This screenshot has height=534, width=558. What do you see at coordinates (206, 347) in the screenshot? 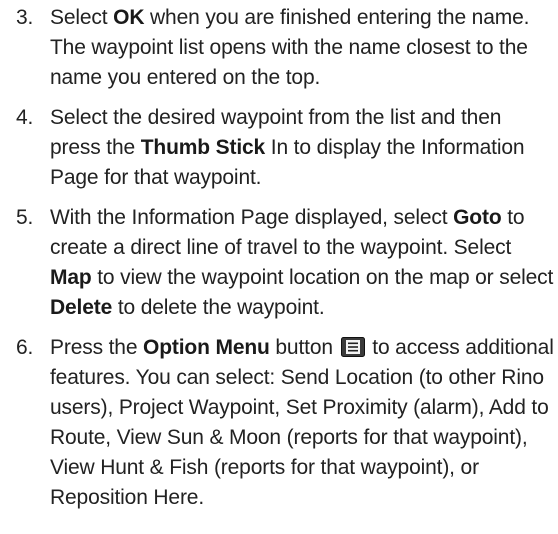
I see `option-menu-keyword: Option Menu` at bounding box center [206, 347].